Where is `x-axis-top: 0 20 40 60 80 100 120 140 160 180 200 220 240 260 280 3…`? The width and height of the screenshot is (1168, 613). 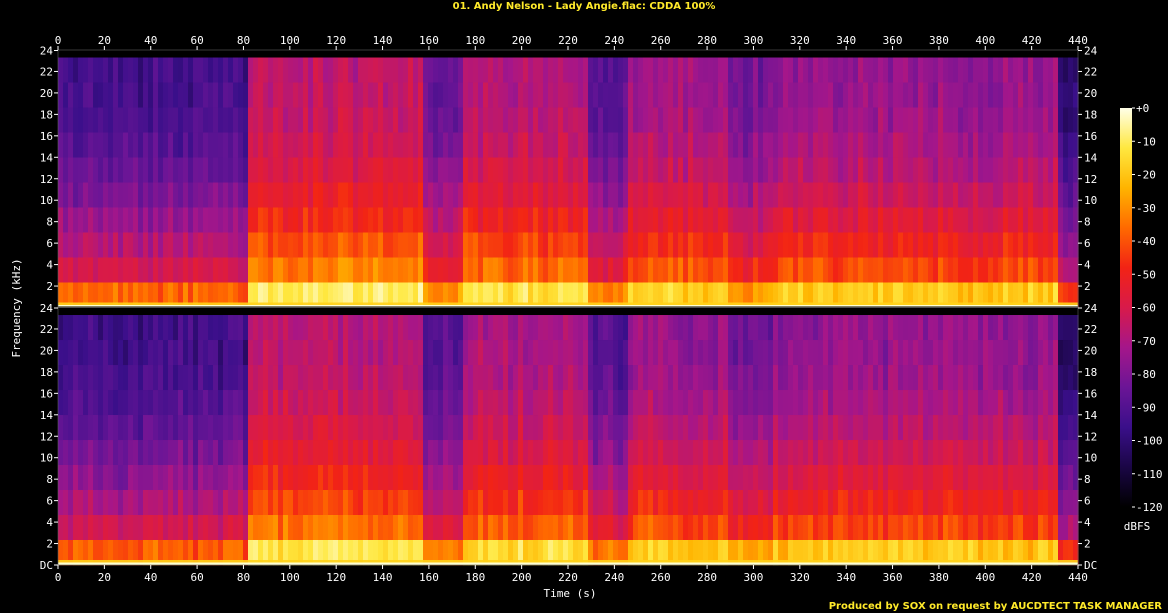
x-axis-top: 0 20 40 60 80 100 120 140 160 180 200 220 240 260 280 3… is located at coordinates (571, 42).